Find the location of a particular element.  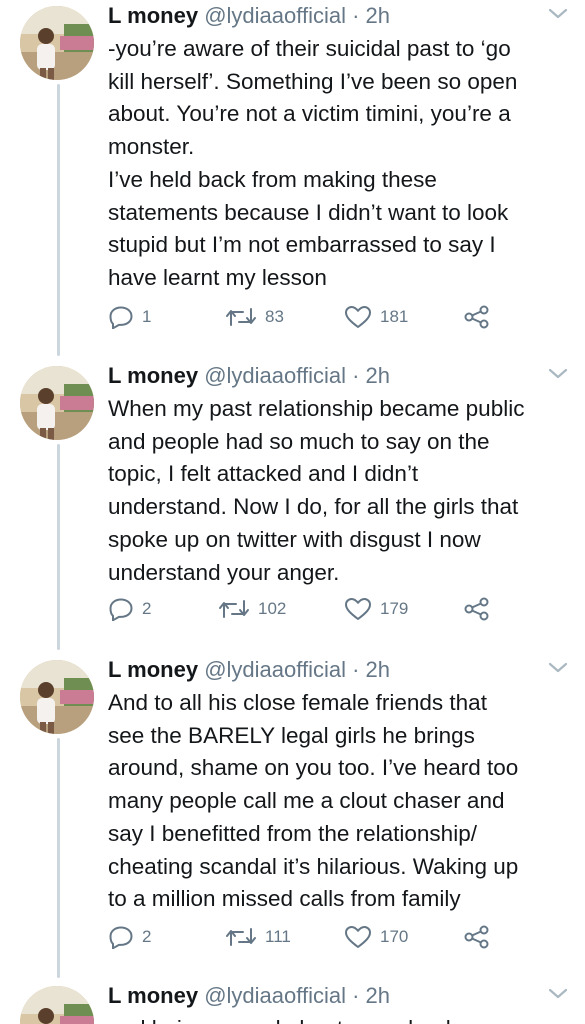

tweet-text-line: spoke up on twitter with disgust I now is located at coordinates (294, 539).